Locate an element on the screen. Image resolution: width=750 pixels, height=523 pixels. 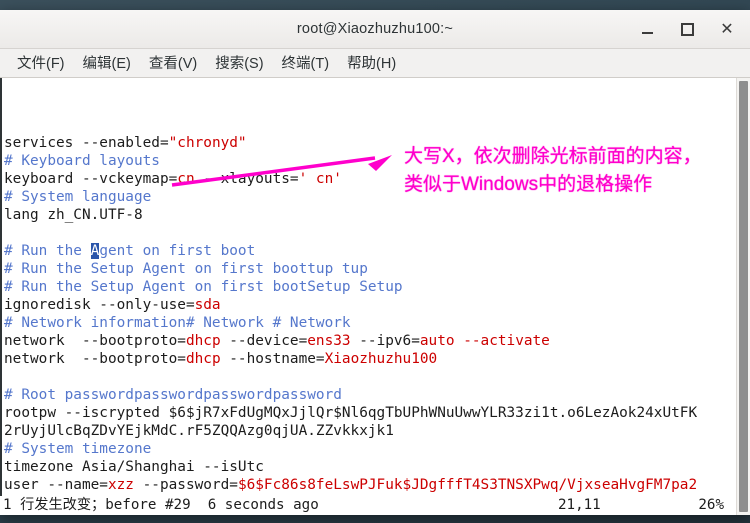
menu-item-help: 帮助(H) is located at coordinates (371, 63).